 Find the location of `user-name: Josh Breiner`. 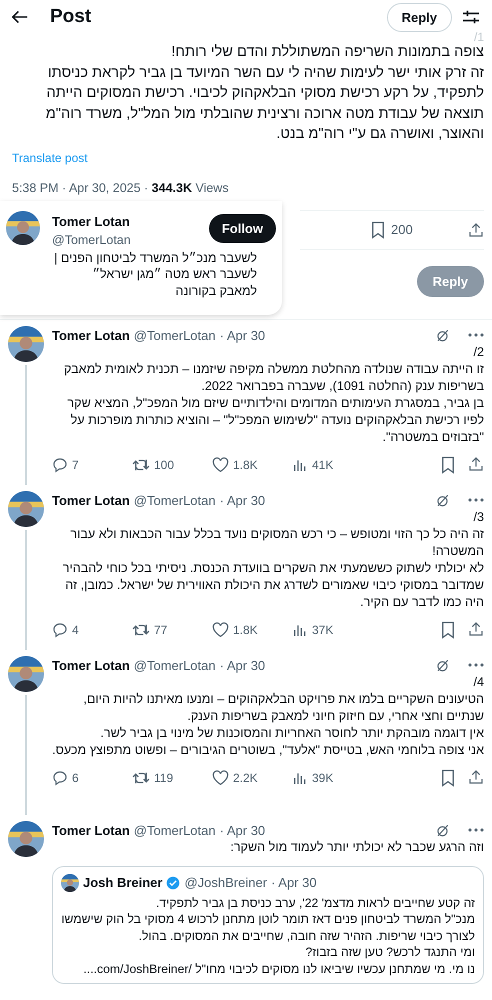

user-name: Josh Breiner is located at coordinates (122, 882).